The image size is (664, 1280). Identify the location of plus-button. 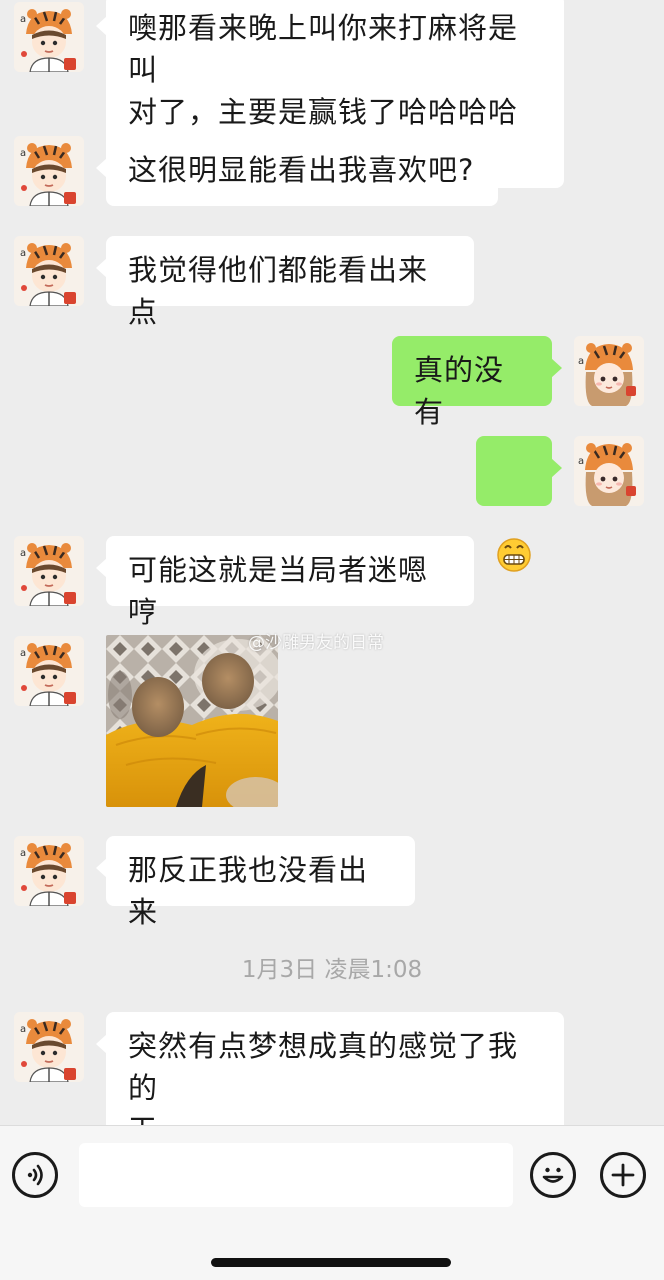
(623, 1175).